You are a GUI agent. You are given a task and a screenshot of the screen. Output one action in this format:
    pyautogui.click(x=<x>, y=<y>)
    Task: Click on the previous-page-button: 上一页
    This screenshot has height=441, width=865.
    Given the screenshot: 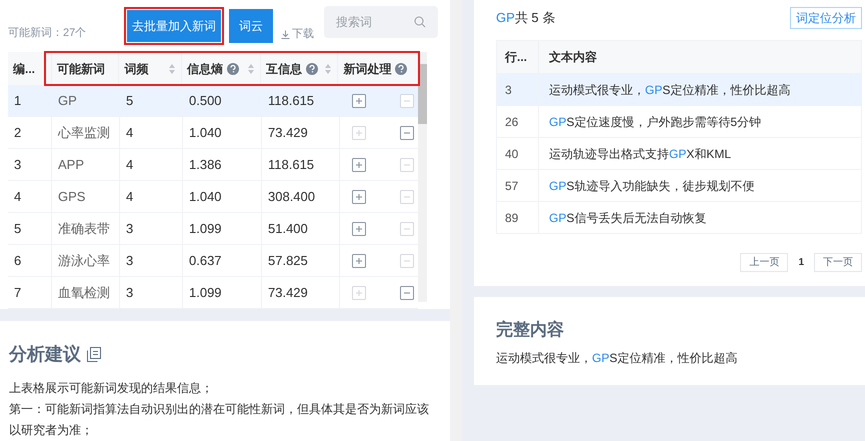 What is the action you would take?
    pyautogui.click(x=764, y=262)
    